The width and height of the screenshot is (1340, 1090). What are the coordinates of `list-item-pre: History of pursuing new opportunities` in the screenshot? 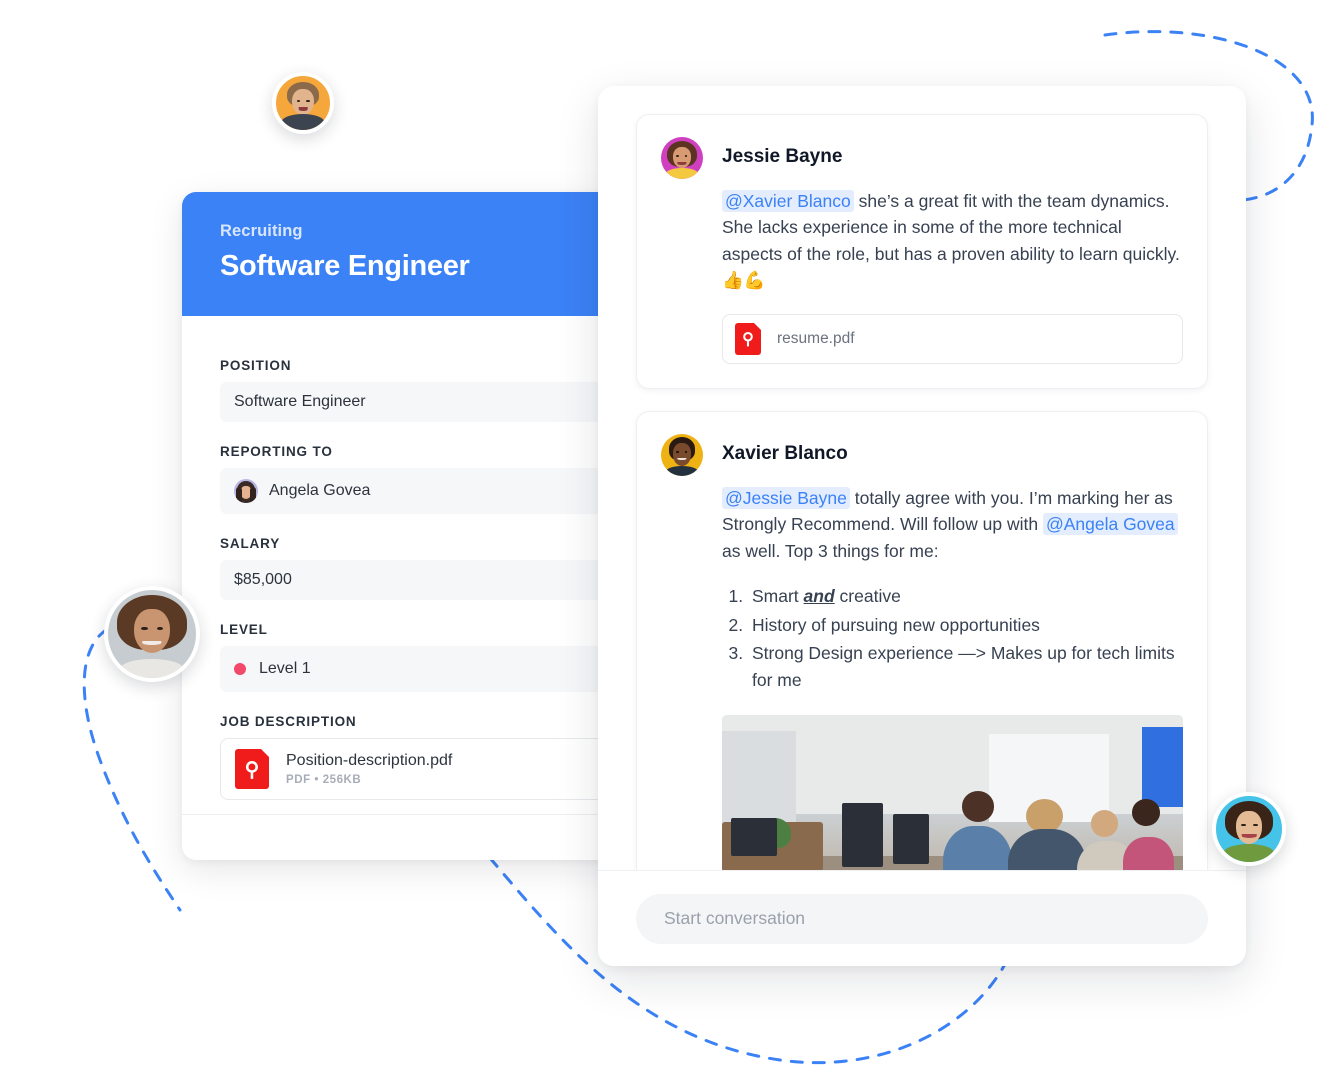 It's located at (896, 624).